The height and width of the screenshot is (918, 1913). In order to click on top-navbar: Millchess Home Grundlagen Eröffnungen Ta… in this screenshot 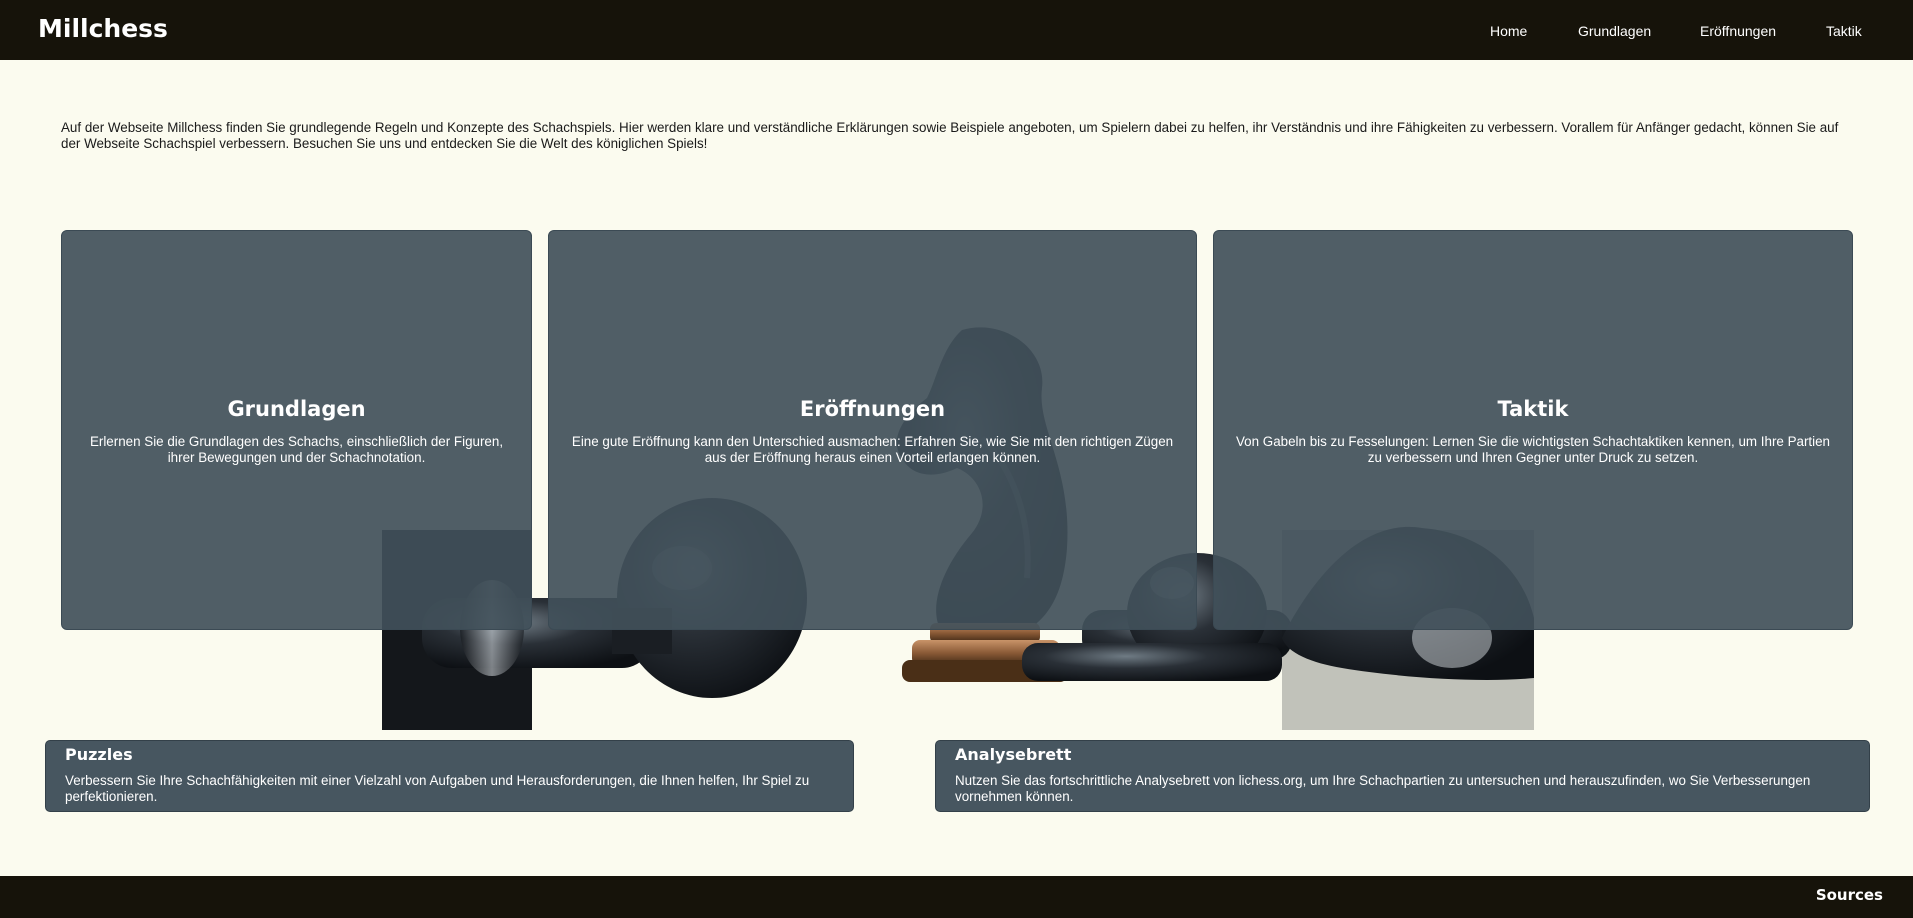, I will do `click(956, 30)`.